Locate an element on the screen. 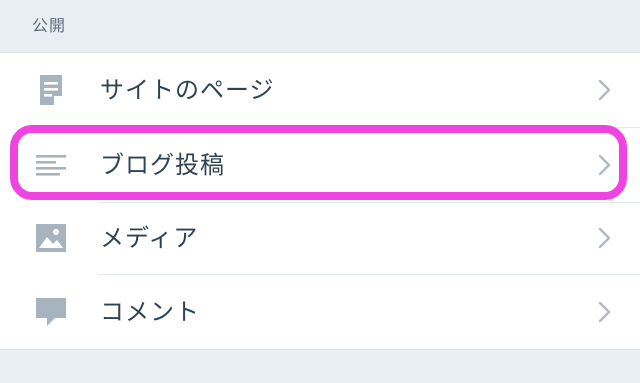 Image resolution: width=640 pixels, height=383 pixels. menu-item-label: サイトのページ is located at coordinates (187, 90).